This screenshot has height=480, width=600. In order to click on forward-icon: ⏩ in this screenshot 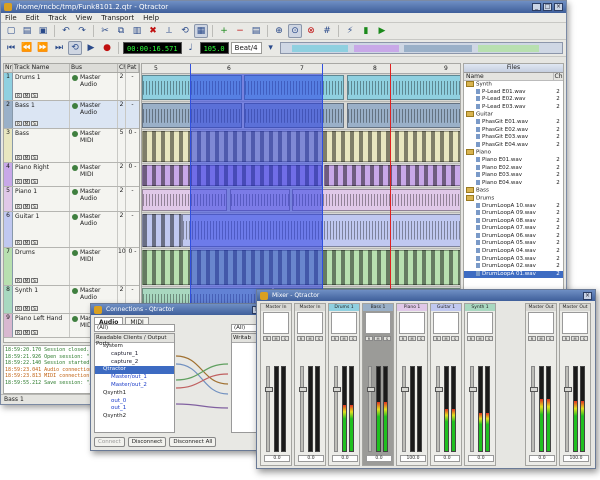, I will do `click(43, 48)`.